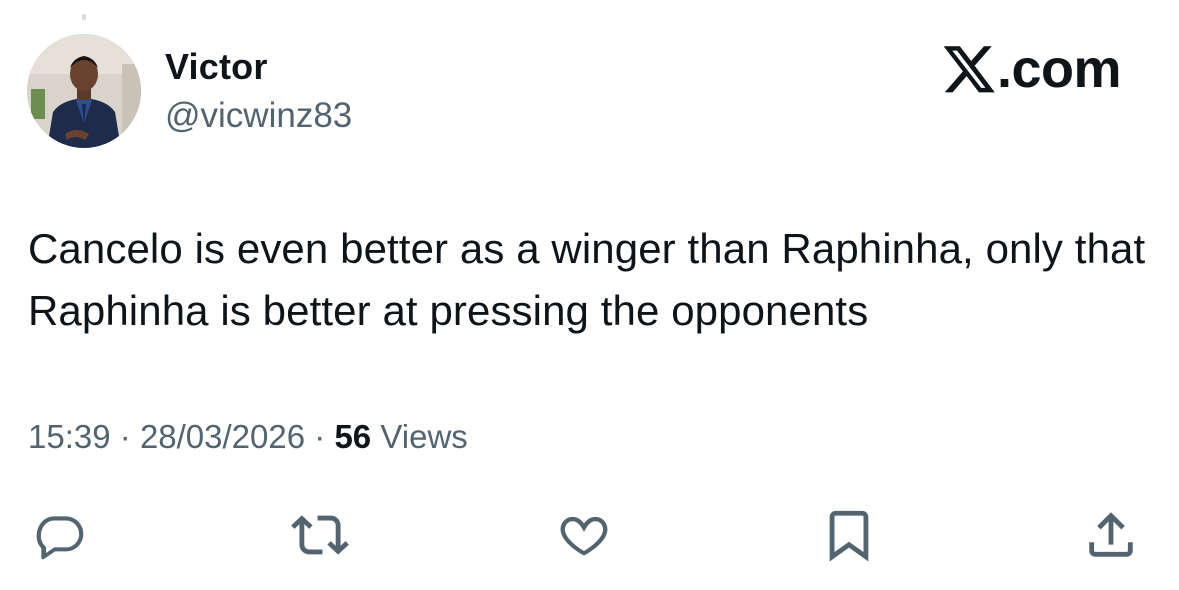 The image size is (1179, 590). I want to click on x-logo-icon, so click(969, 69).